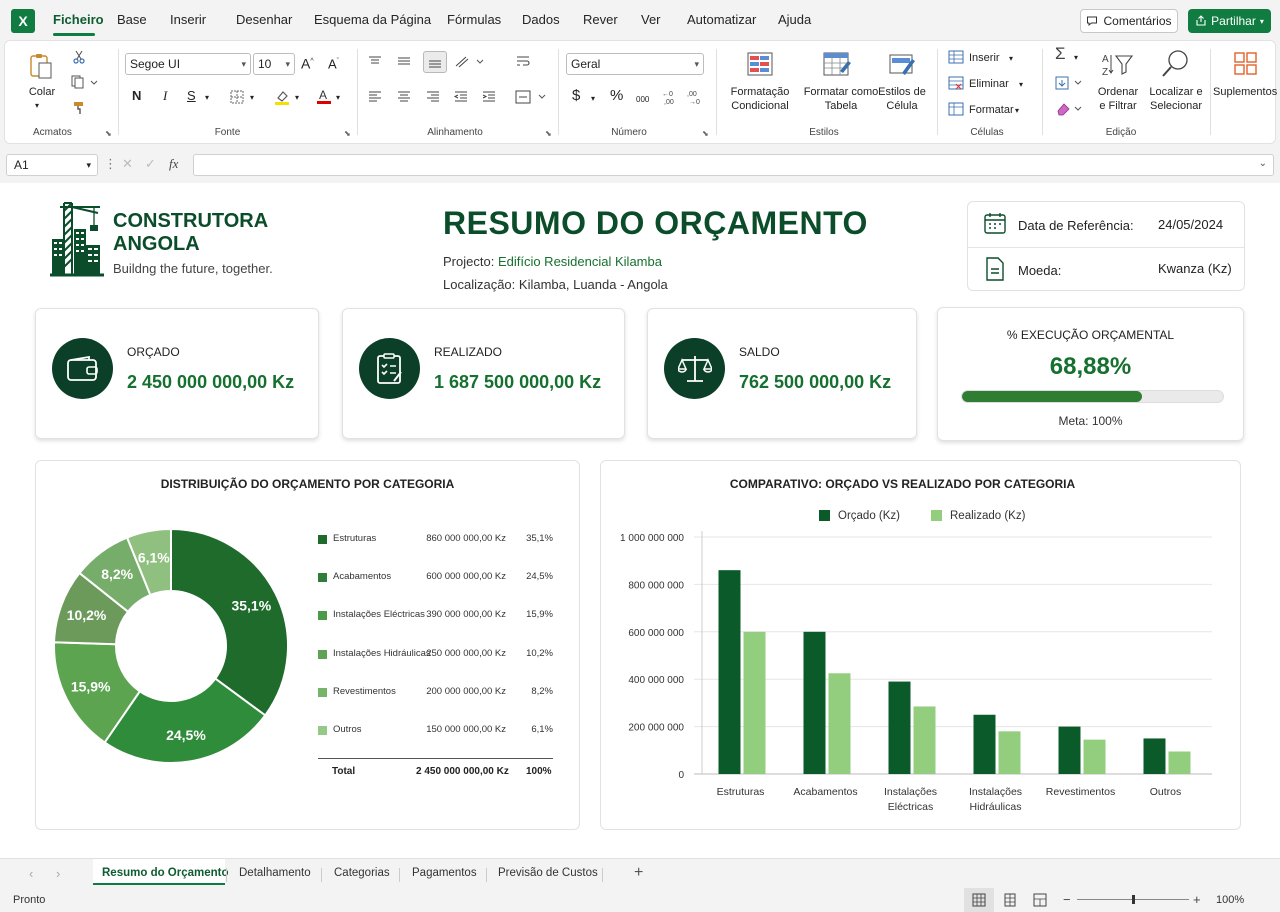  I want to click on bold-button: N, so click(136, 96).